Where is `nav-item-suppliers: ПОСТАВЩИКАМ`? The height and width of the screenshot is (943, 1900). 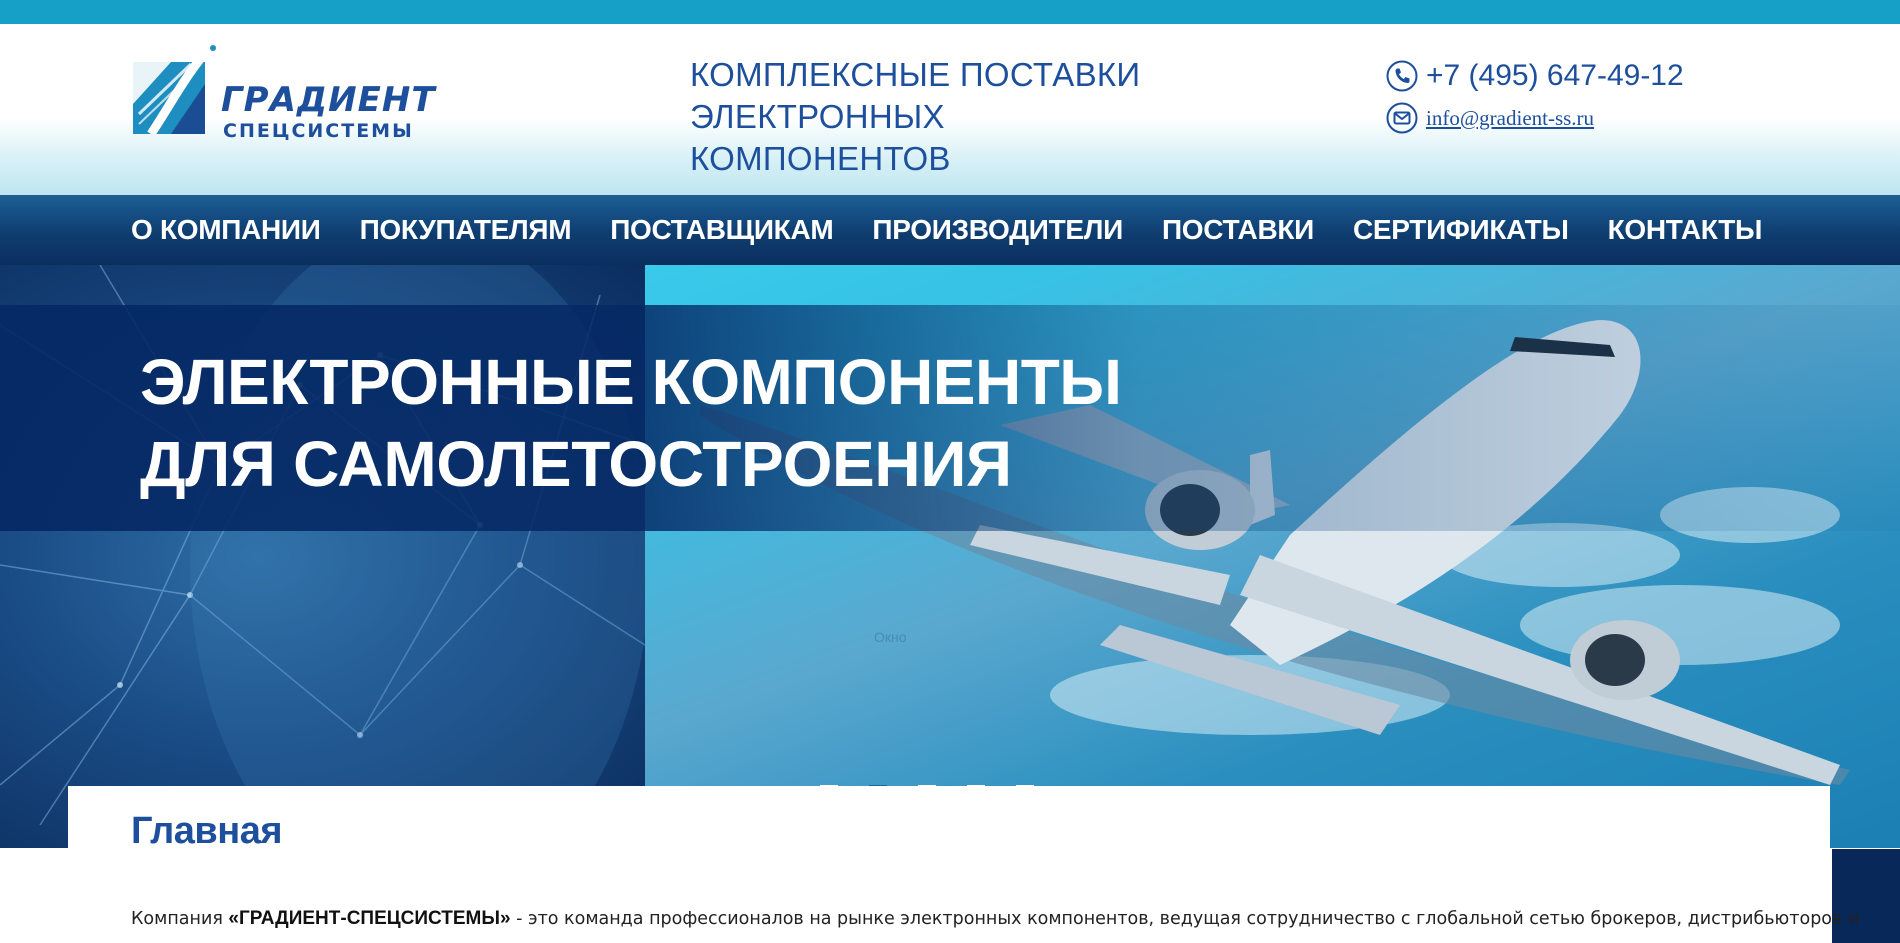 nav-item-suppliers: ПОСТАВЩИКАМ is located at coordinates (722, 230).